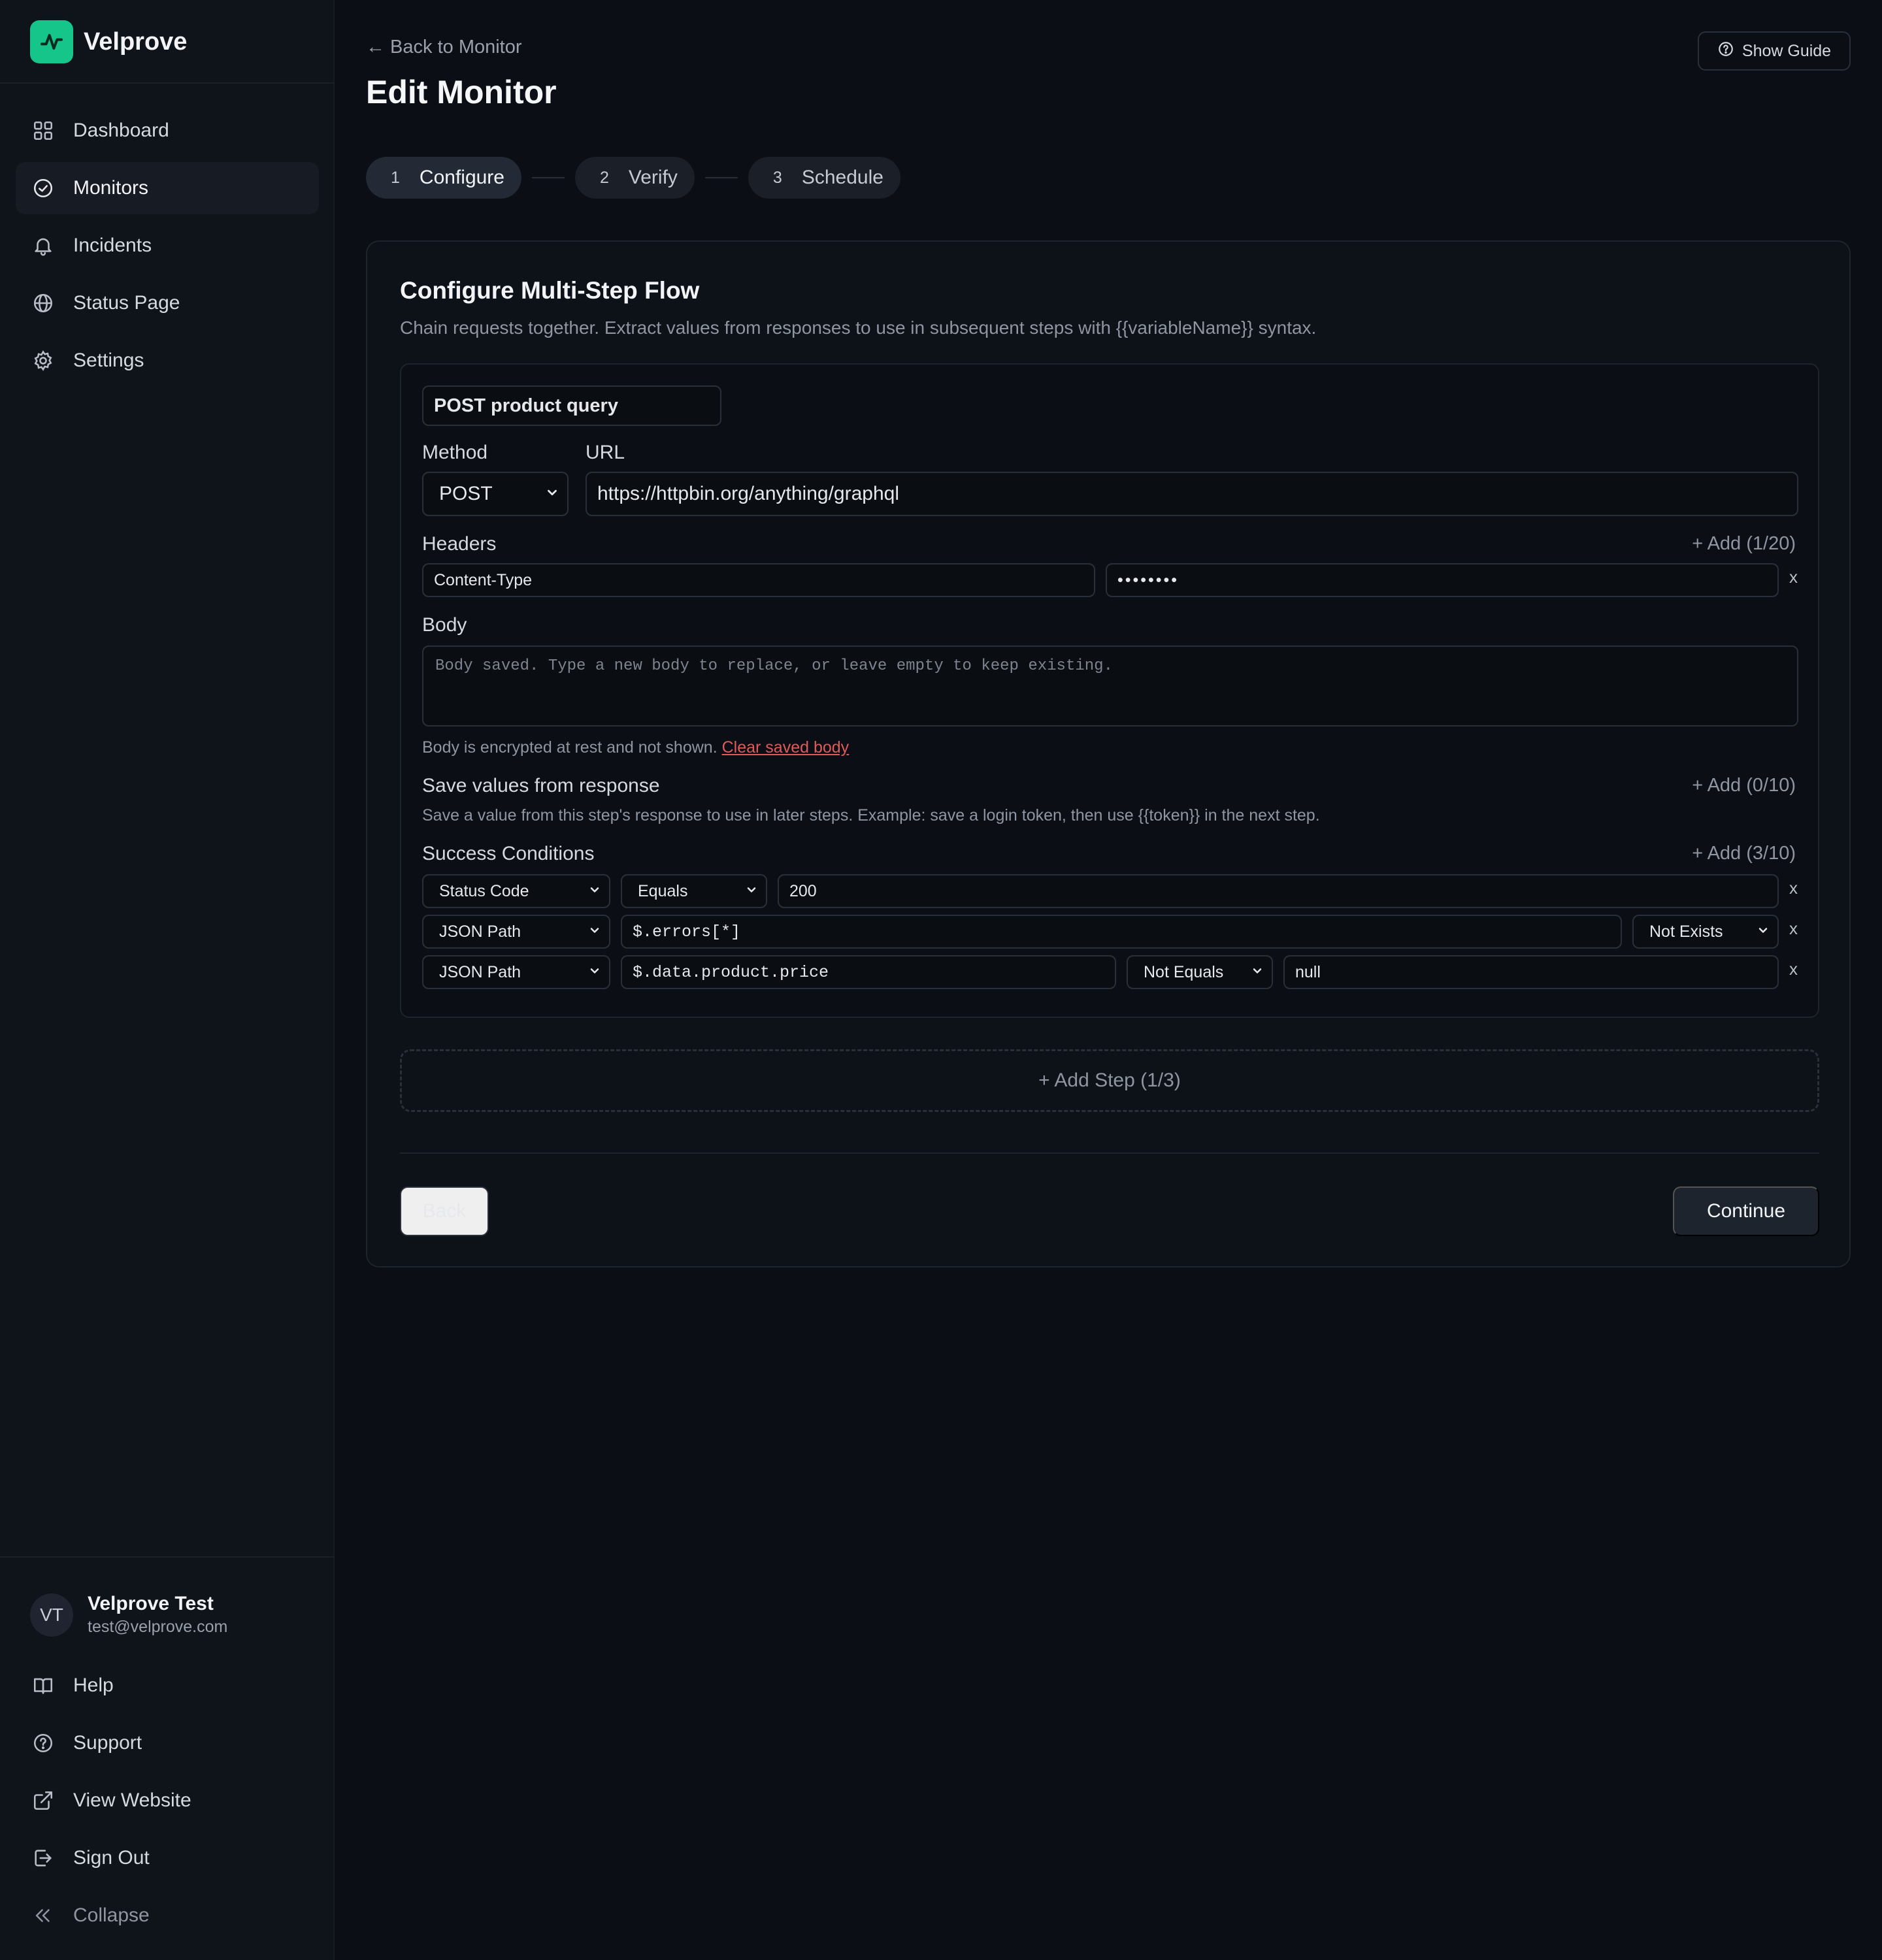 Image resolution: width=1882 pixels, height=1960 pixels. What do you see at coordinates (158, 1627) in the screenshot?
I see `user-email: test@velprove.com` at bounding box center [158, 1627].